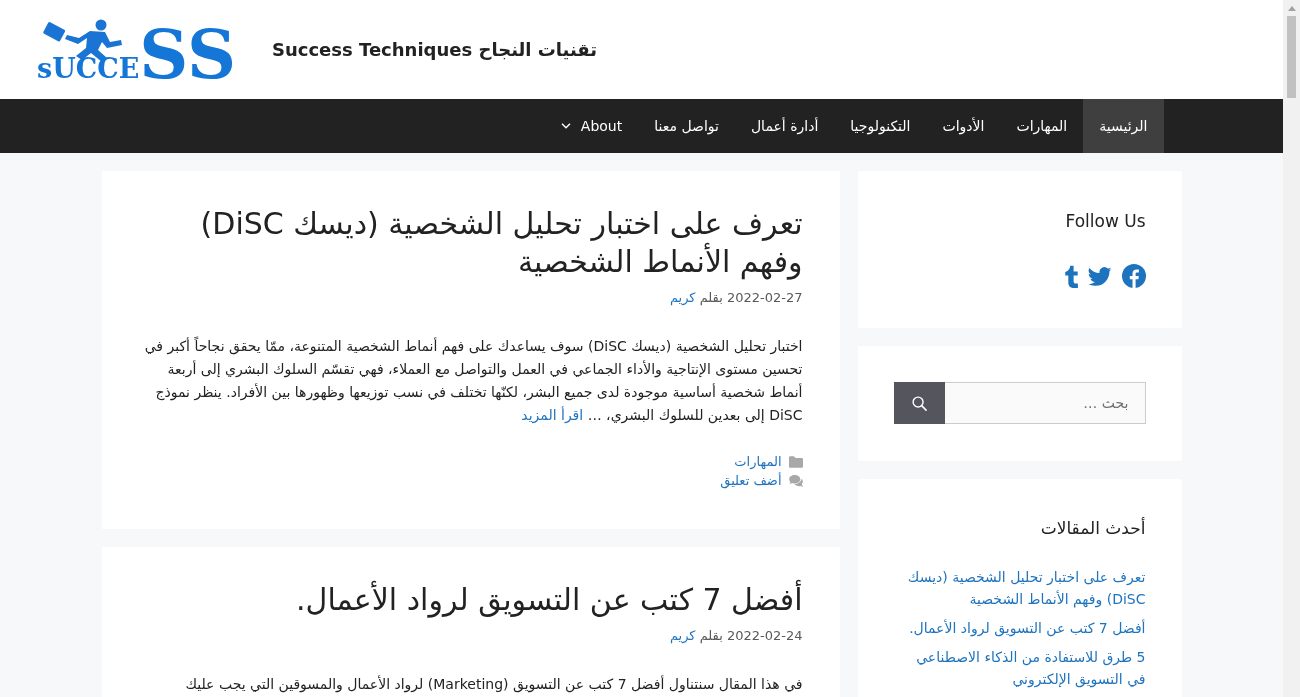  What do you see at coordinates (1092, 528) in the screenshot?
I see `widget-title: أحدث المقالات` at bounding box center [1092, 528].